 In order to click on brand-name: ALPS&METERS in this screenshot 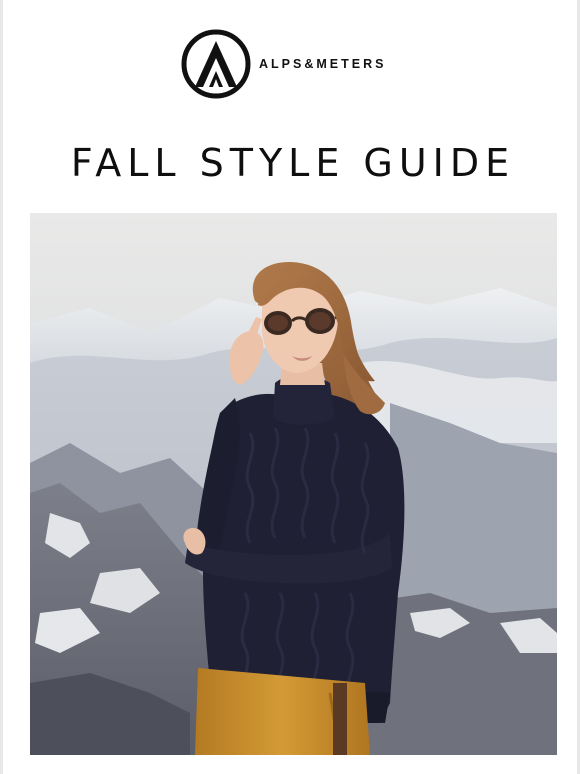, I will do `click(323, 64)`.